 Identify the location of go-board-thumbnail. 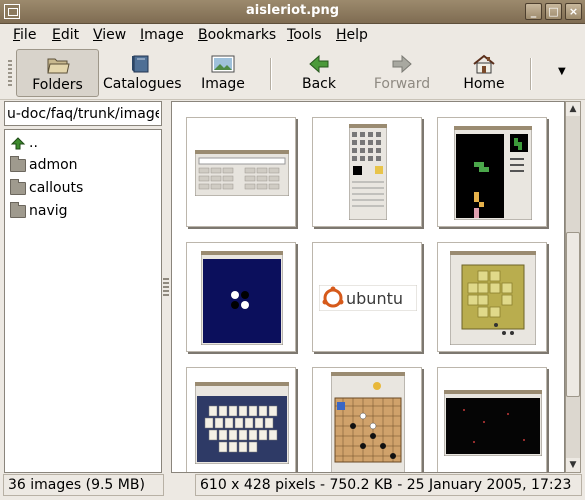
(367, 419).